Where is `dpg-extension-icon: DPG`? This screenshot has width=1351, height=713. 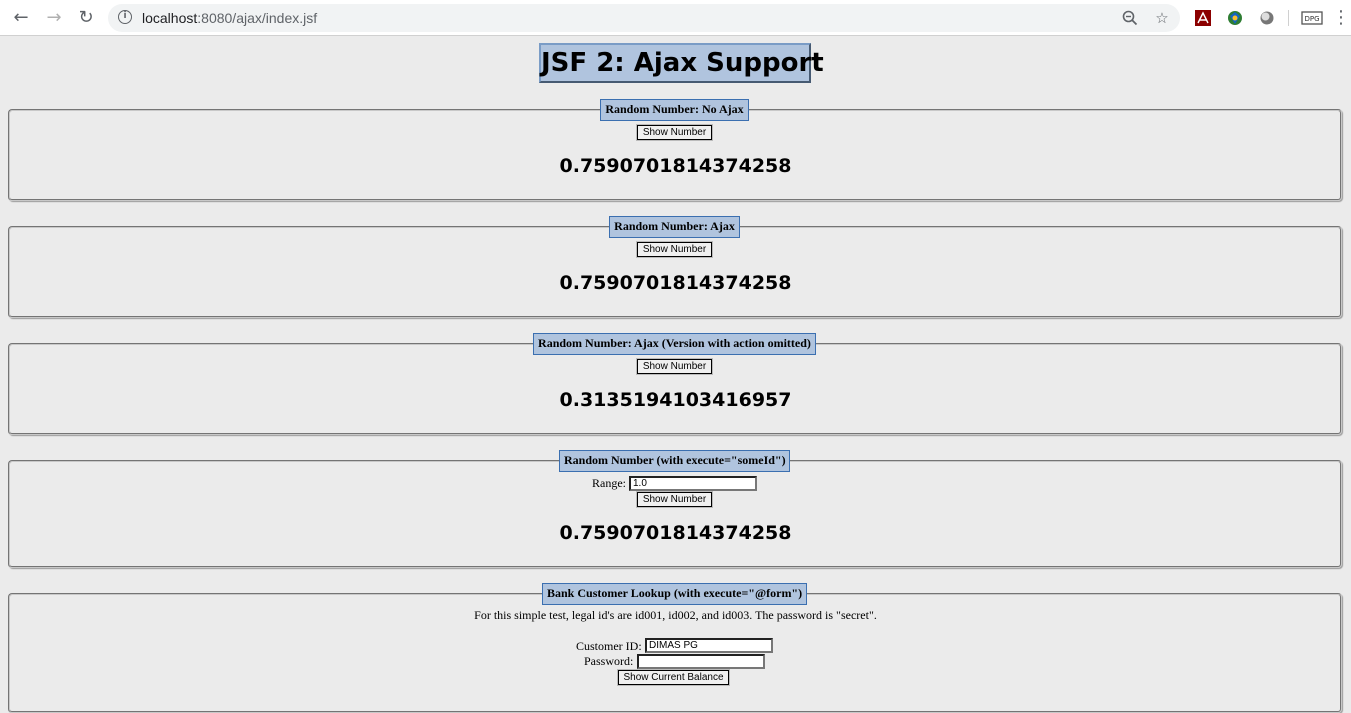
dpg-extension-icon: DPG is located at coordinates (1312, 18).